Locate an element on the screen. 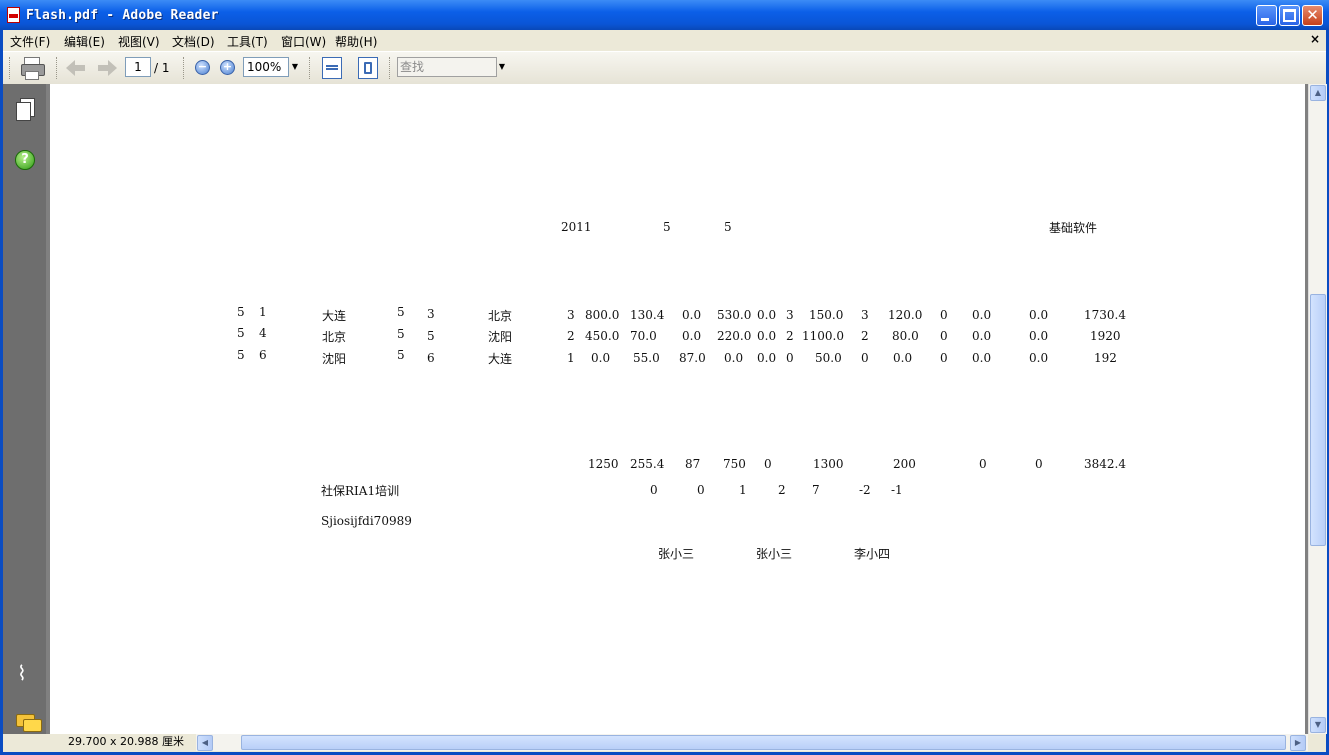 This screenshot has height=755, width=1329. search-dropdown-icon: ▼ is located at coordinates (502, 67).